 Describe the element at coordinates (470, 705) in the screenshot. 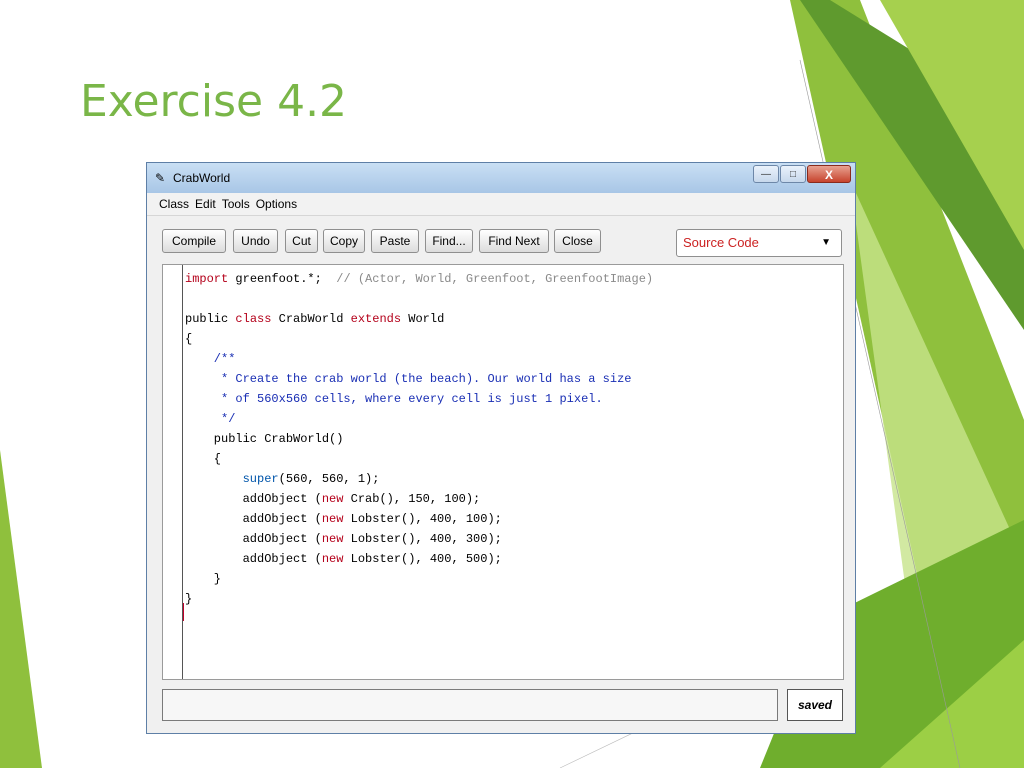

I see `status-bar` at that location.